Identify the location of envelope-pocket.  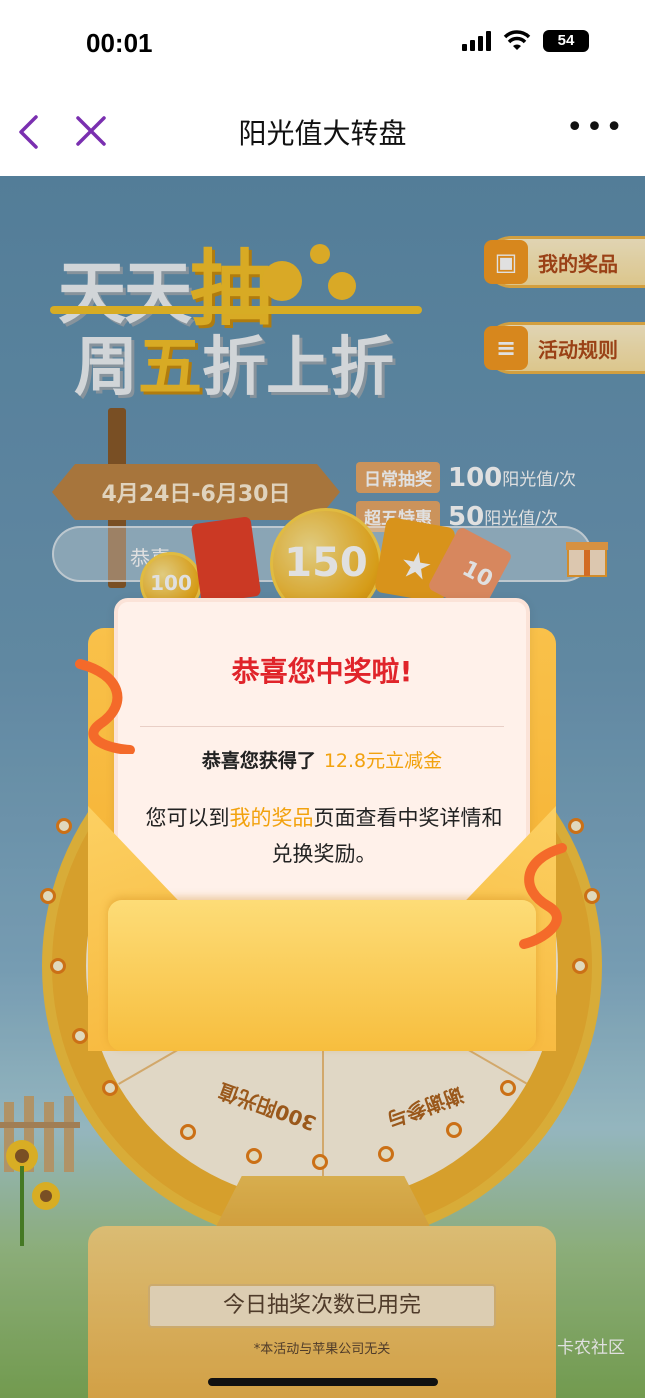
(322, 975).